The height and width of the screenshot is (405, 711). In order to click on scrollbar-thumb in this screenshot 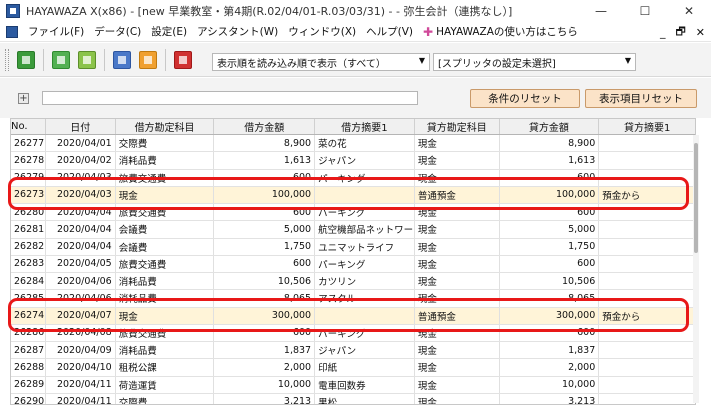, I will do `click(696, 198)`.